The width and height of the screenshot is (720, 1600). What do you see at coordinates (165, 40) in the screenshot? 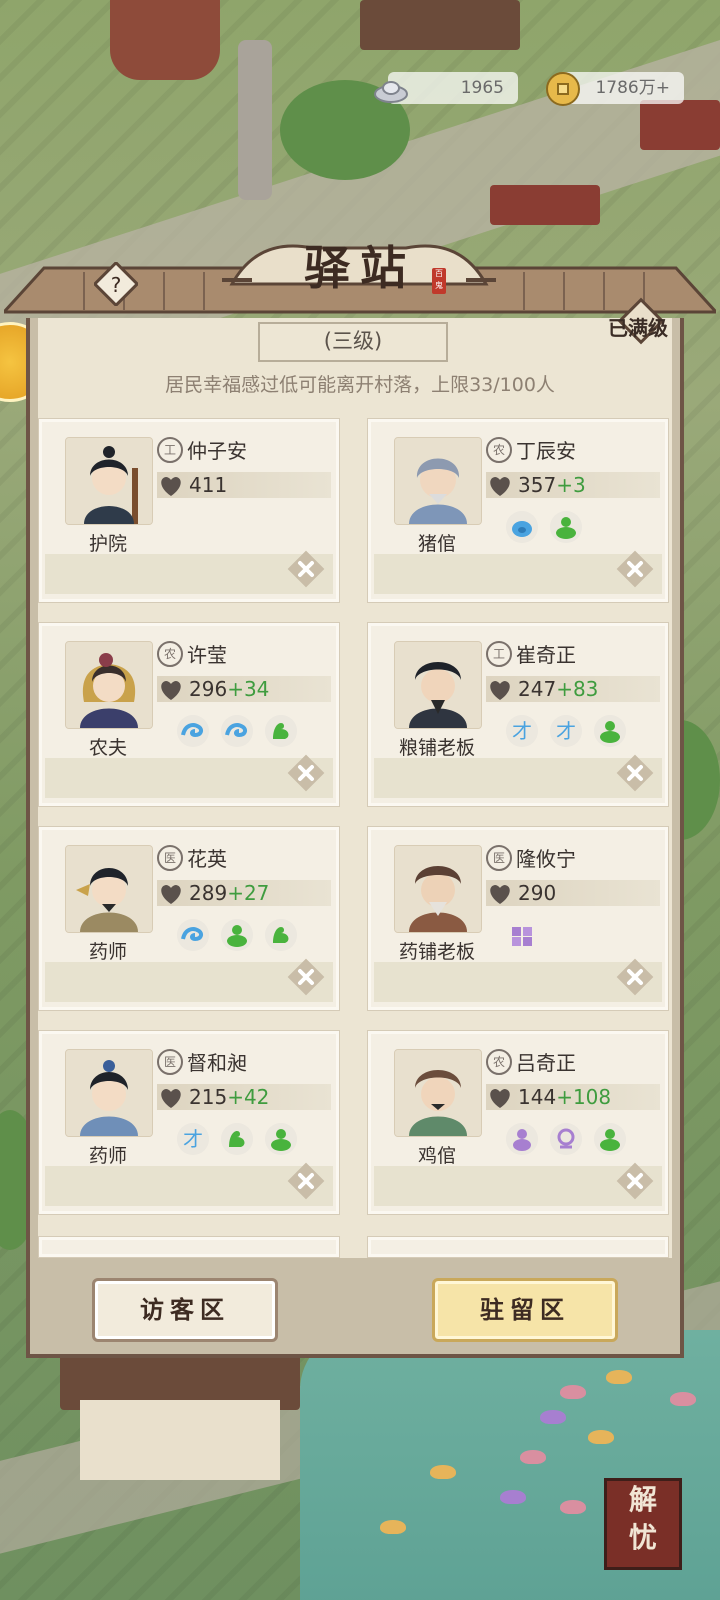
I see `pavilion` at bounding box center [165, 40].